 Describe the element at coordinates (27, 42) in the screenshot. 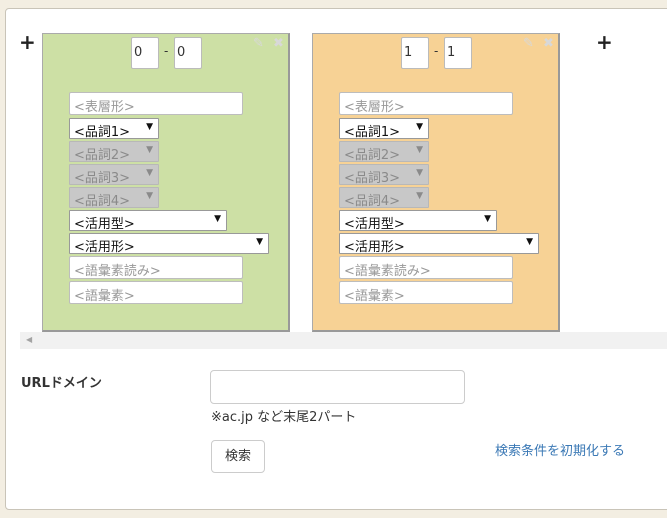

I see `add-column-left-icon: +` at that location.